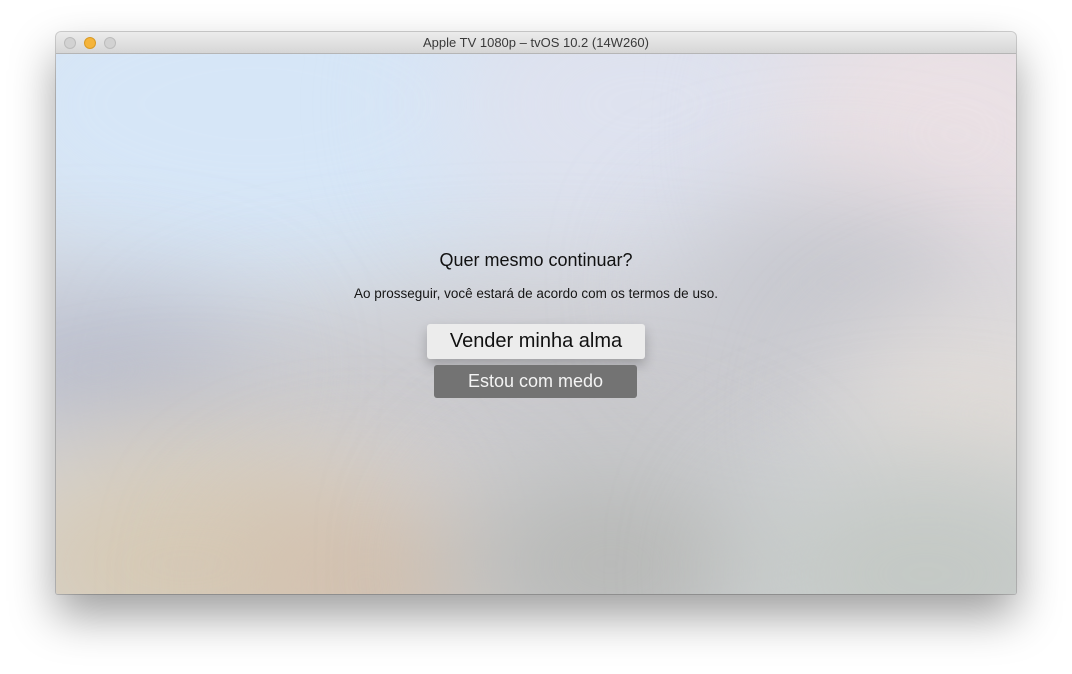  I want to click on title-bar: Apple TV 1080p – tvOS 10.2 (14W260), so click(536, 43).